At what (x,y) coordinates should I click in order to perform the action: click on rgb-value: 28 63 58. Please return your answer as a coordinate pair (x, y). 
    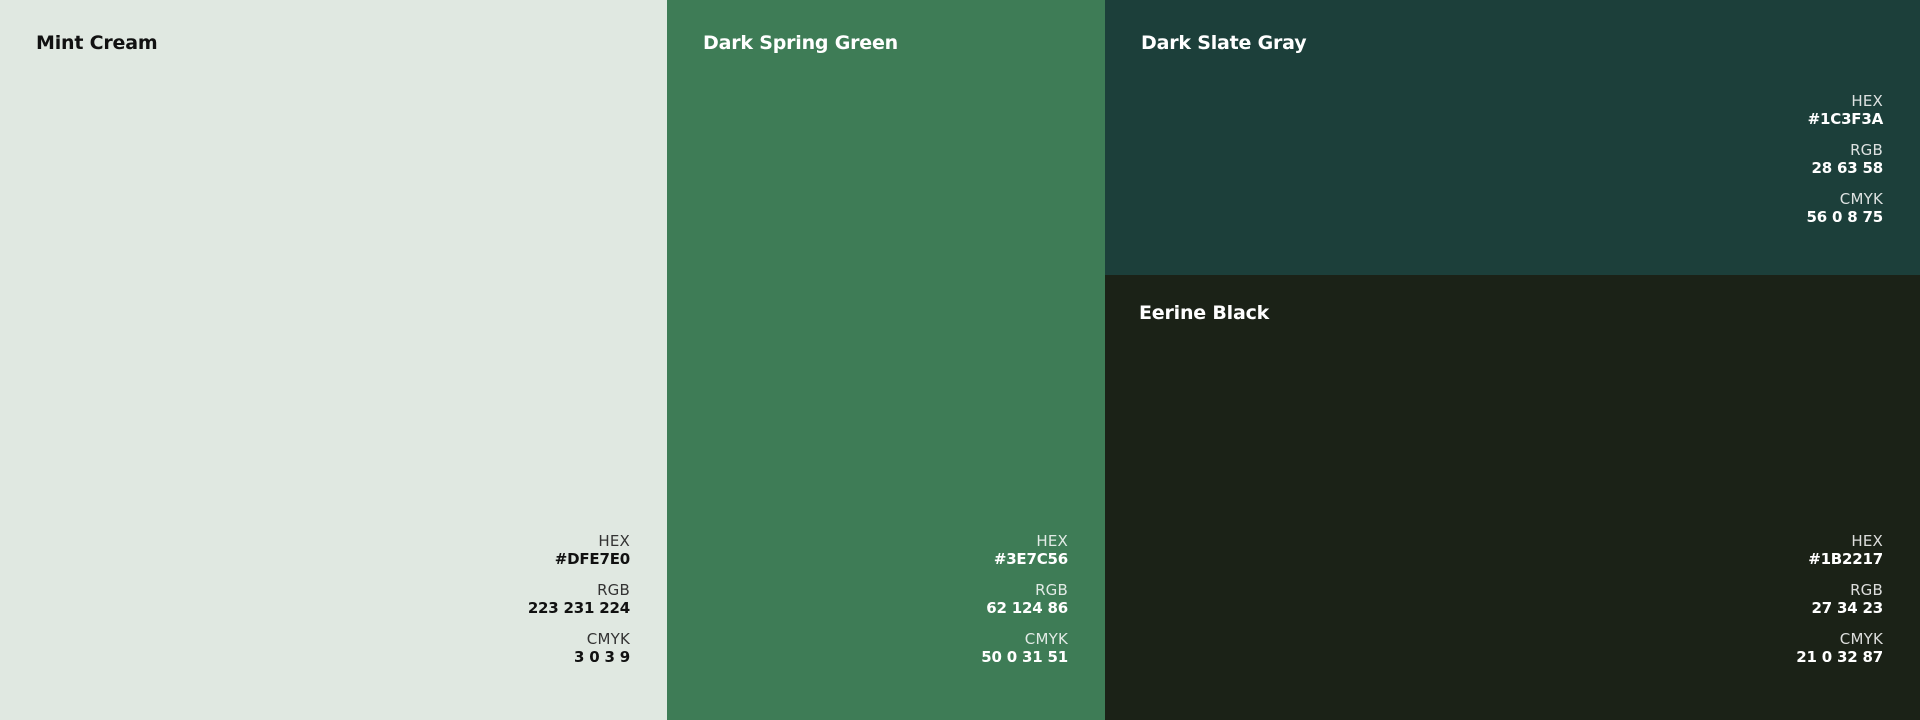
    Looking at the image, I should click on (1847, 168).